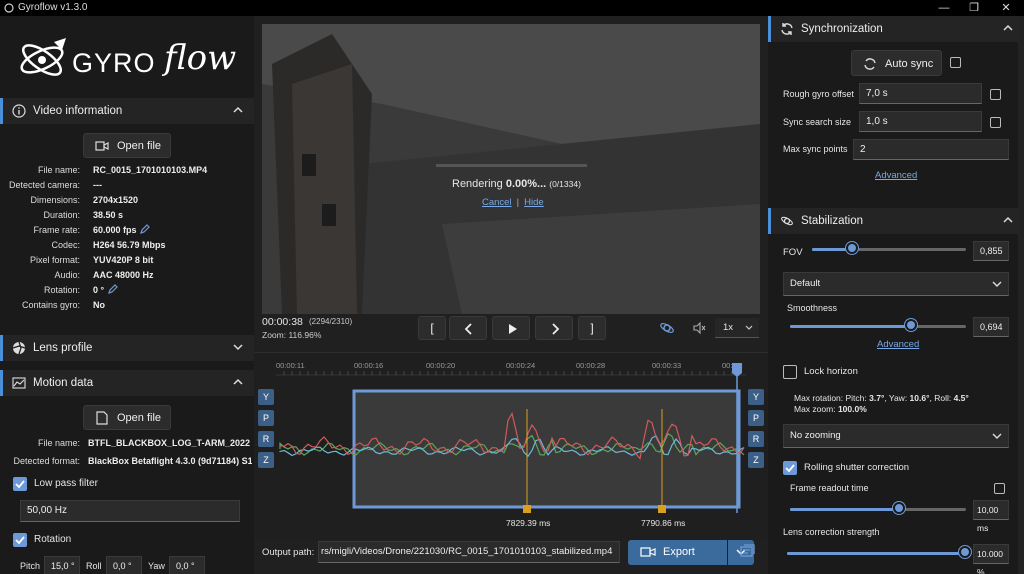  What do you see at coordinates (787, 221) in the screenshot?
I see `stabilization-icon` at bounding box center [787, 221].